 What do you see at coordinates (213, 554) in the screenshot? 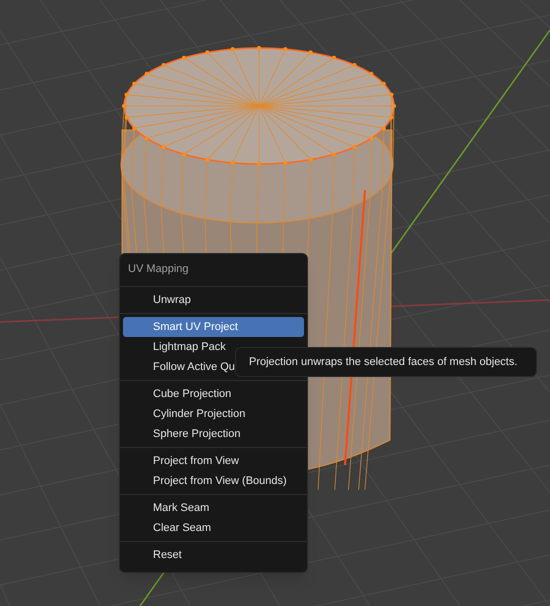
I see `menu-item: Reset` at bounding box center [213, 554].